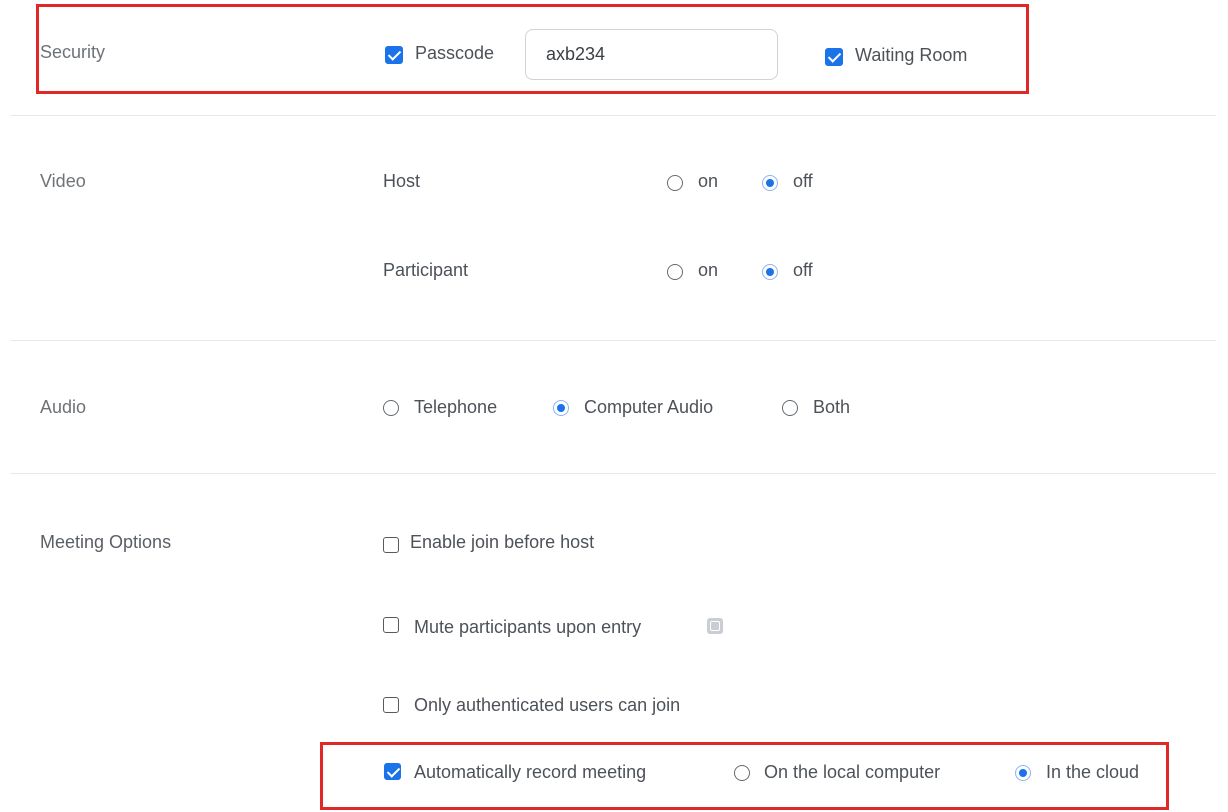 The width and height of the screenshot is (1228, 812). What do you see at coordinates (831, 407) in the screenshot?
I see `audio-both-label: Both` at bounding box center [831, 407].